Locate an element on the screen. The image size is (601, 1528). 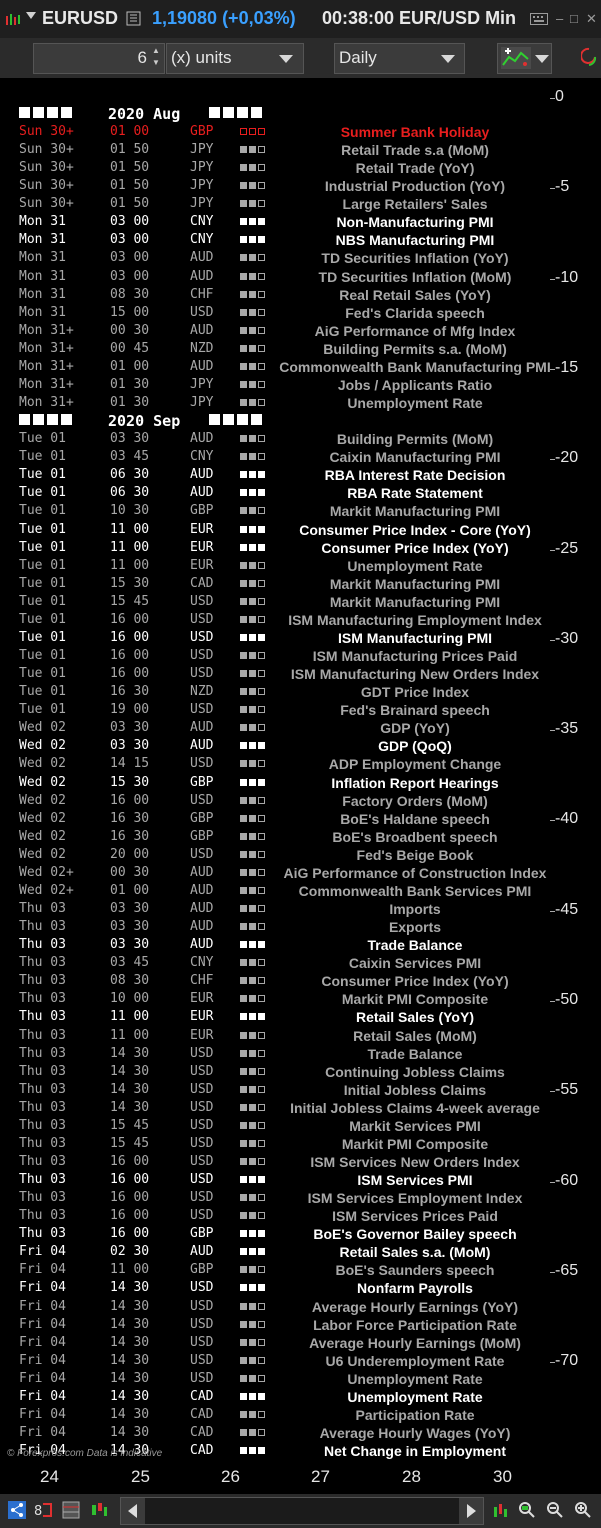
calendar-event-row: Thu 03 14 30 USD Continuing Jobless Claims is located at coordinates (278, 1072).